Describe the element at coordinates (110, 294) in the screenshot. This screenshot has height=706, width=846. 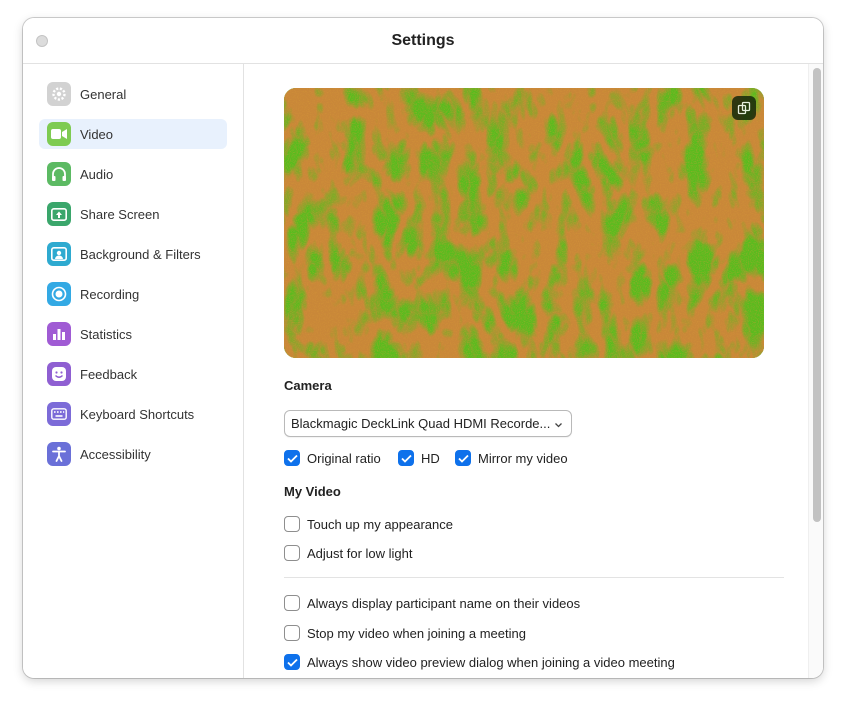
I see `sidebar-item-label: Recording` at that location.